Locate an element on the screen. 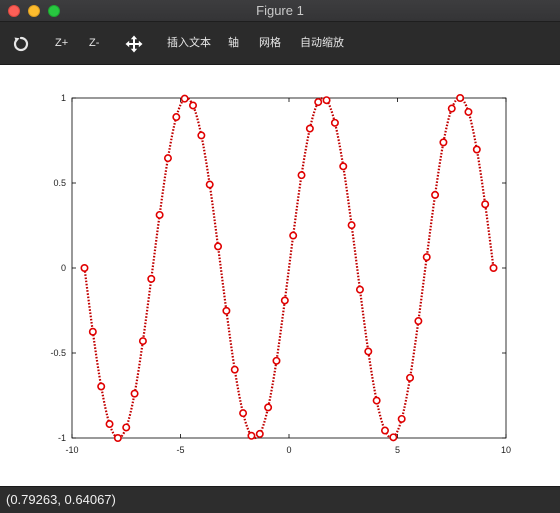  status-bar: (0.79263, 0.64067) is located at coordinates (280, 499).